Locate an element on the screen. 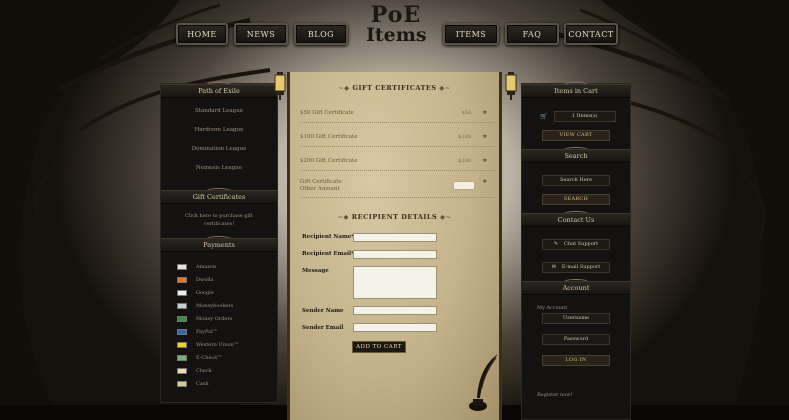 The height and width of the screenshot is (420, 789). gift-certificates-heading: ~◆ GIFT CERTIFICATES ◆~ is located at coordinates (394, 88).